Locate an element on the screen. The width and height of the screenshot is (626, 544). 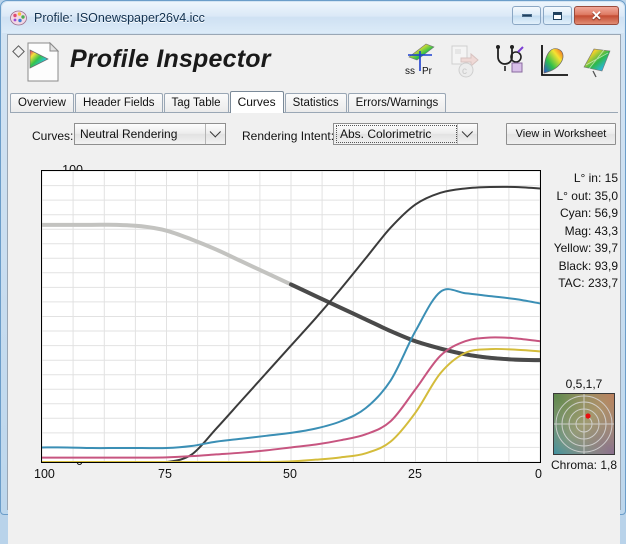
ss-pr-icon: ss Pr is located at coordinates (421, 61).